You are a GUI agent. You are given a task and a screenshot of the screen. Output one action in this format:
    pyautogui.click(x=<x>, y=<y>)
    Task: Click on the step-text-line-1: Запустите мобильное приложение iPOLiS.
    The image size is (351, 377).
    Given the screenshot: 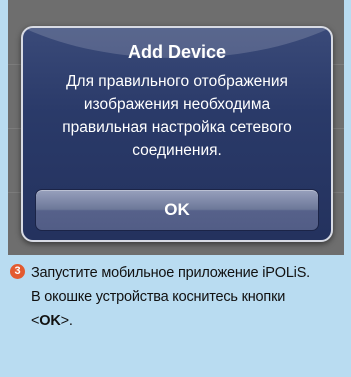 What is the action you would take?
    pyautogui.click(x=171, y=273)
    